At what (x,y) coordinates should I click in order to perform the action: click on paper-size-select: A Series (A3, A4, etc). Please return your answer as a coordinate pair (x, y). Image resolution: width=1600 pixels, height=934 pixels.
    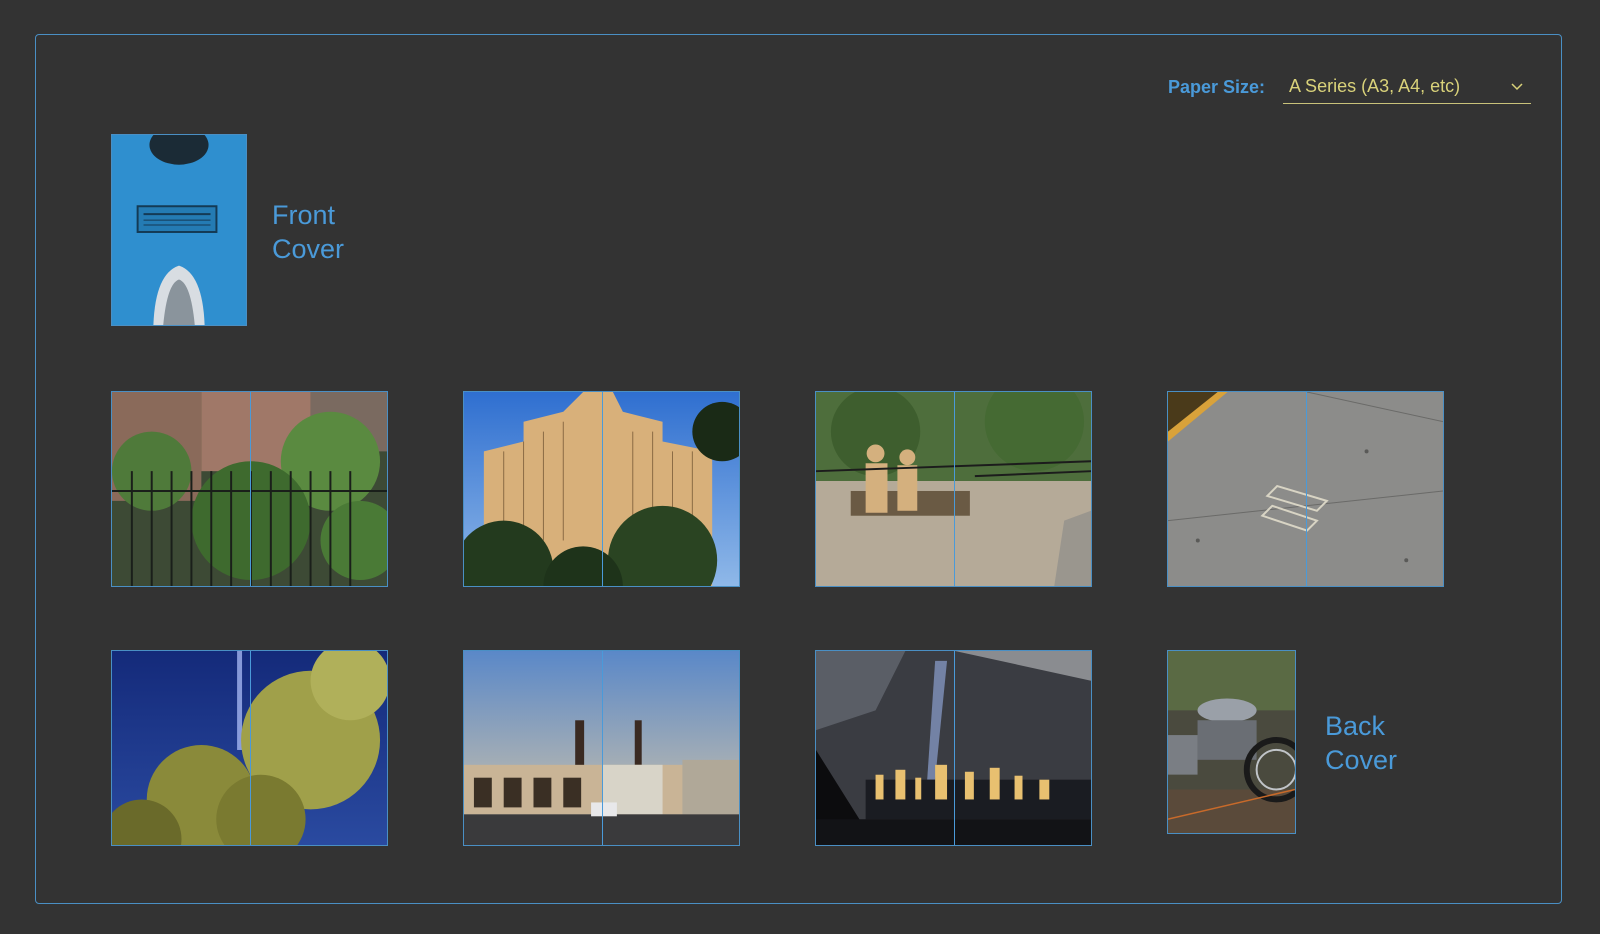
    Looking at the image, I should click on (1407, 87).